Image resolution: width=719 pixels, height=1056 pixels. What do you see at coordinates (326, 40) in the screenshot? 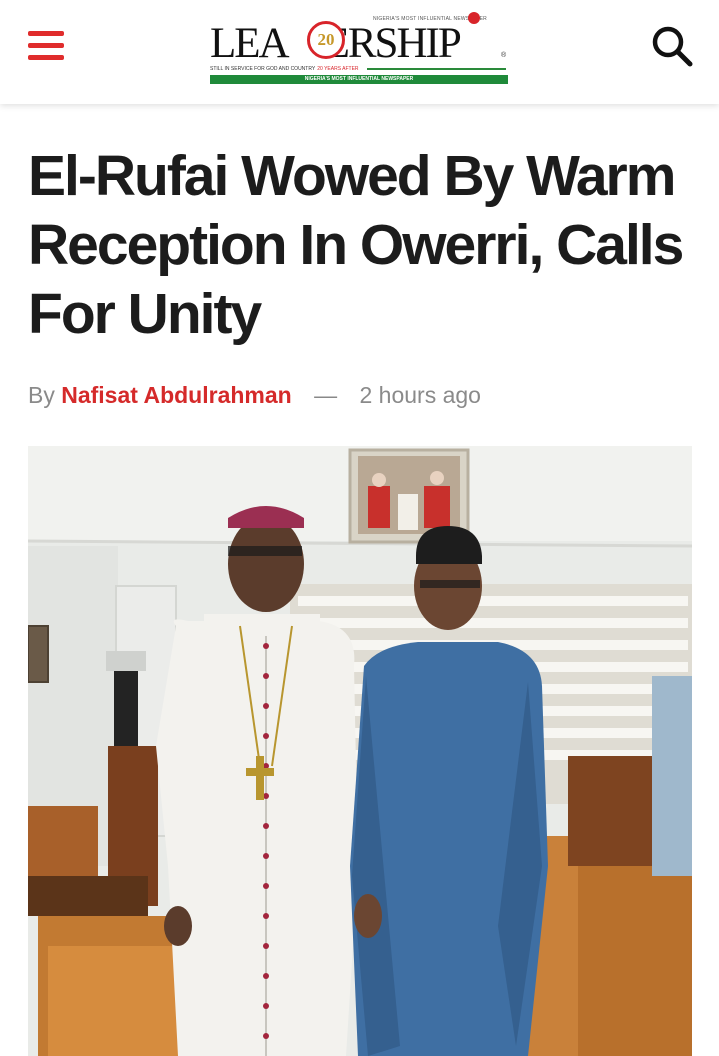
I see `logo-emblem: 20` at bounding box center [326, 40].